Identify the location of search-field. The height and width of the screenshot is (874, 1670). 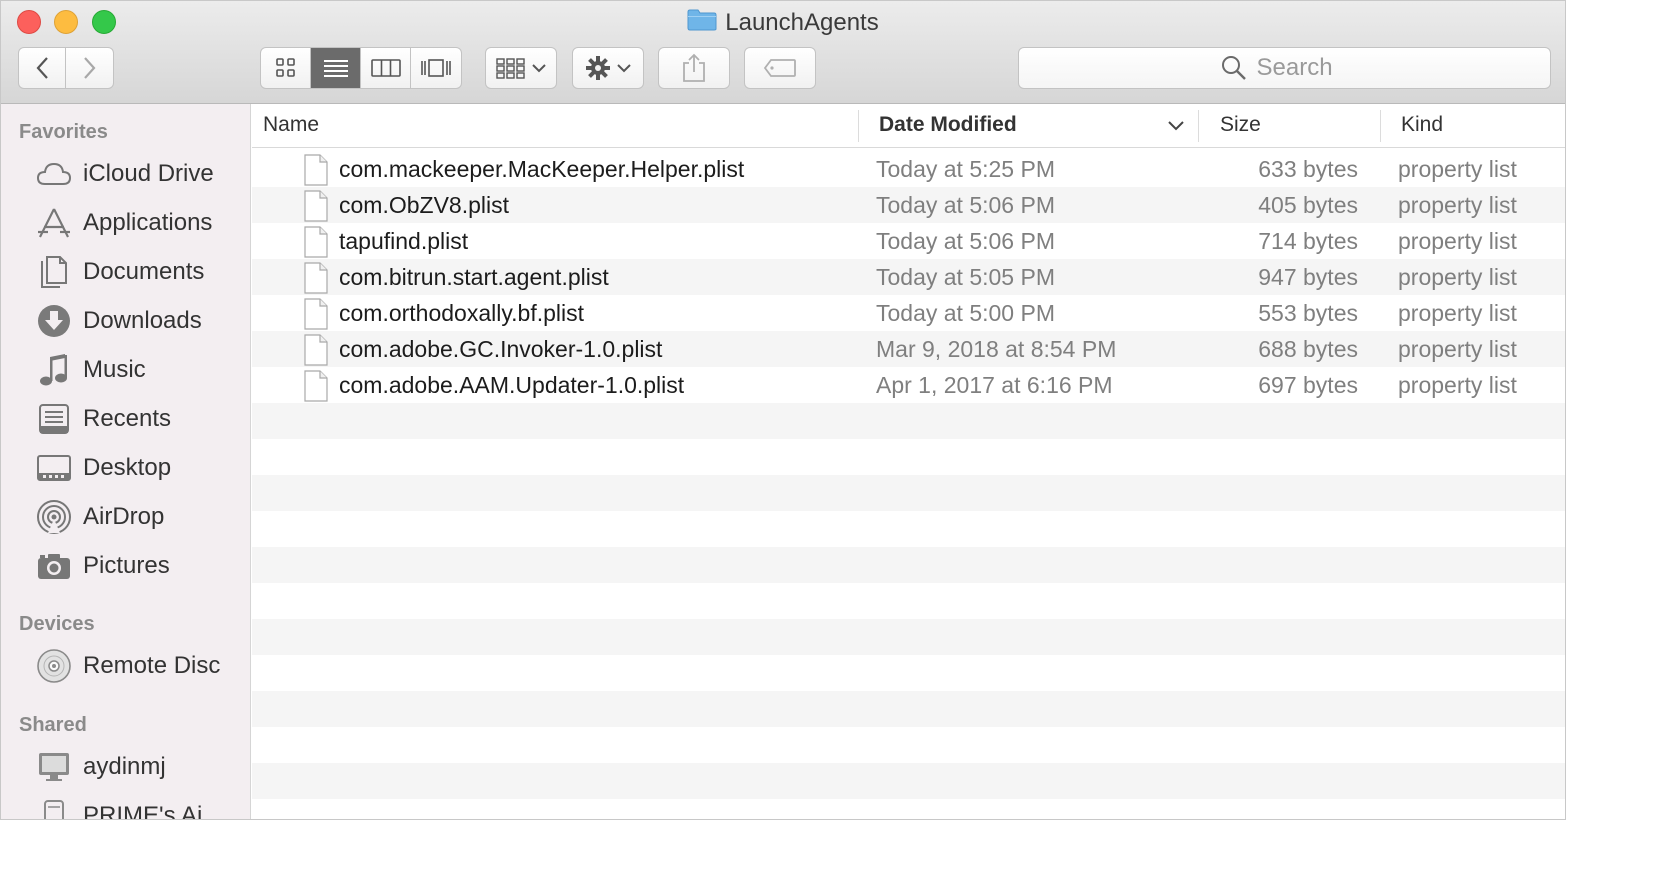
(1284, 68).